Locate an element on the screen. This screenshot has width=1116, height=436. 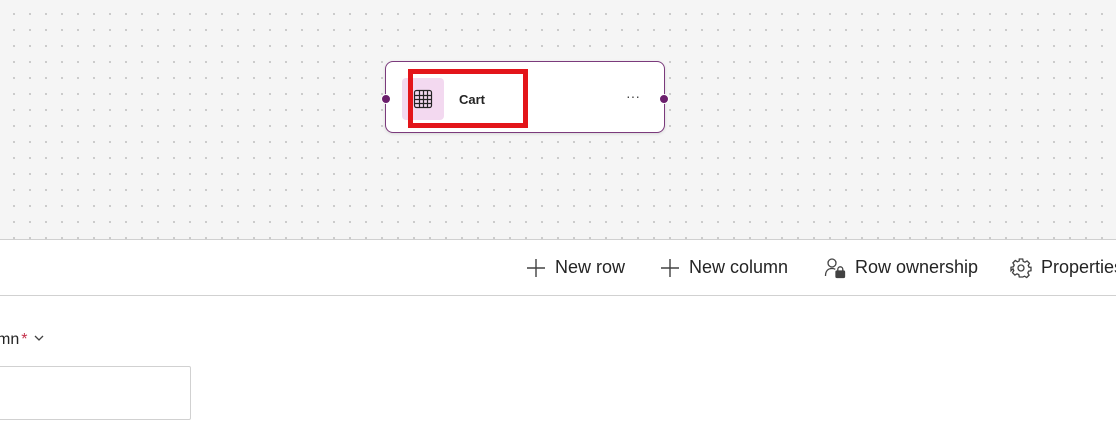
row-ownership-label: Row ownership is located at coordinates (917, 267).